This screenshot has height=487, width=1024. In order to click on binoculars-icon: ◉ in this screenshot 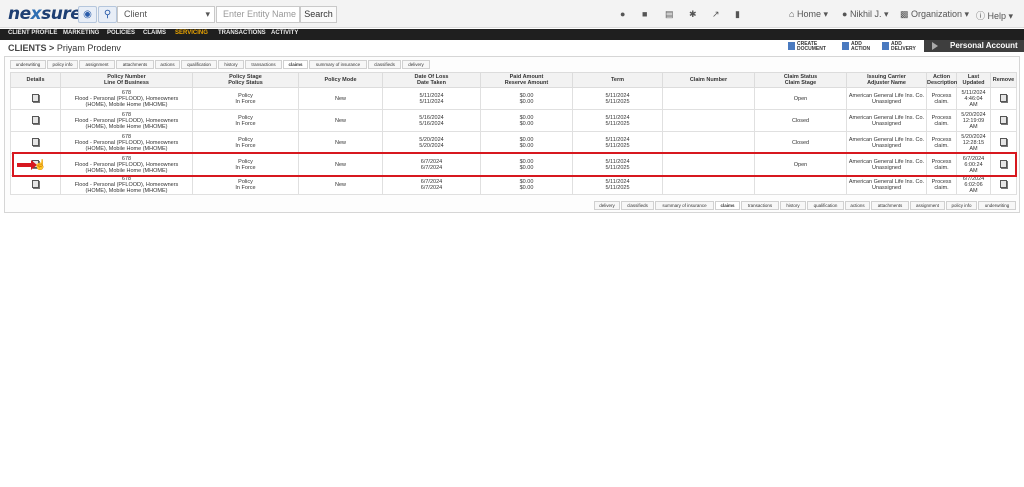, I will do `click(87, 14)`.